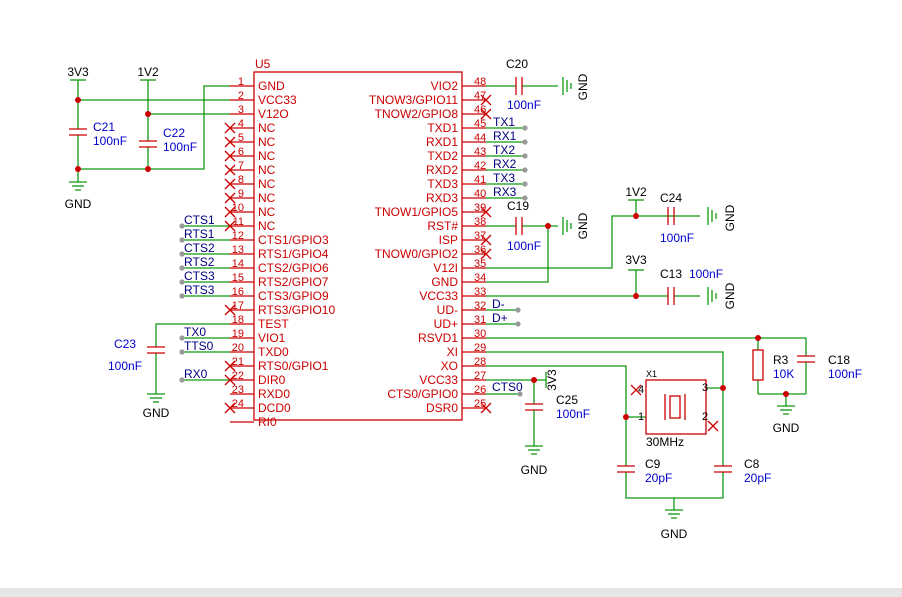  What do you see at coordinates (480, 292) in the screenshot?
I see `pin-number: 33` at bounding box center [480, 292].